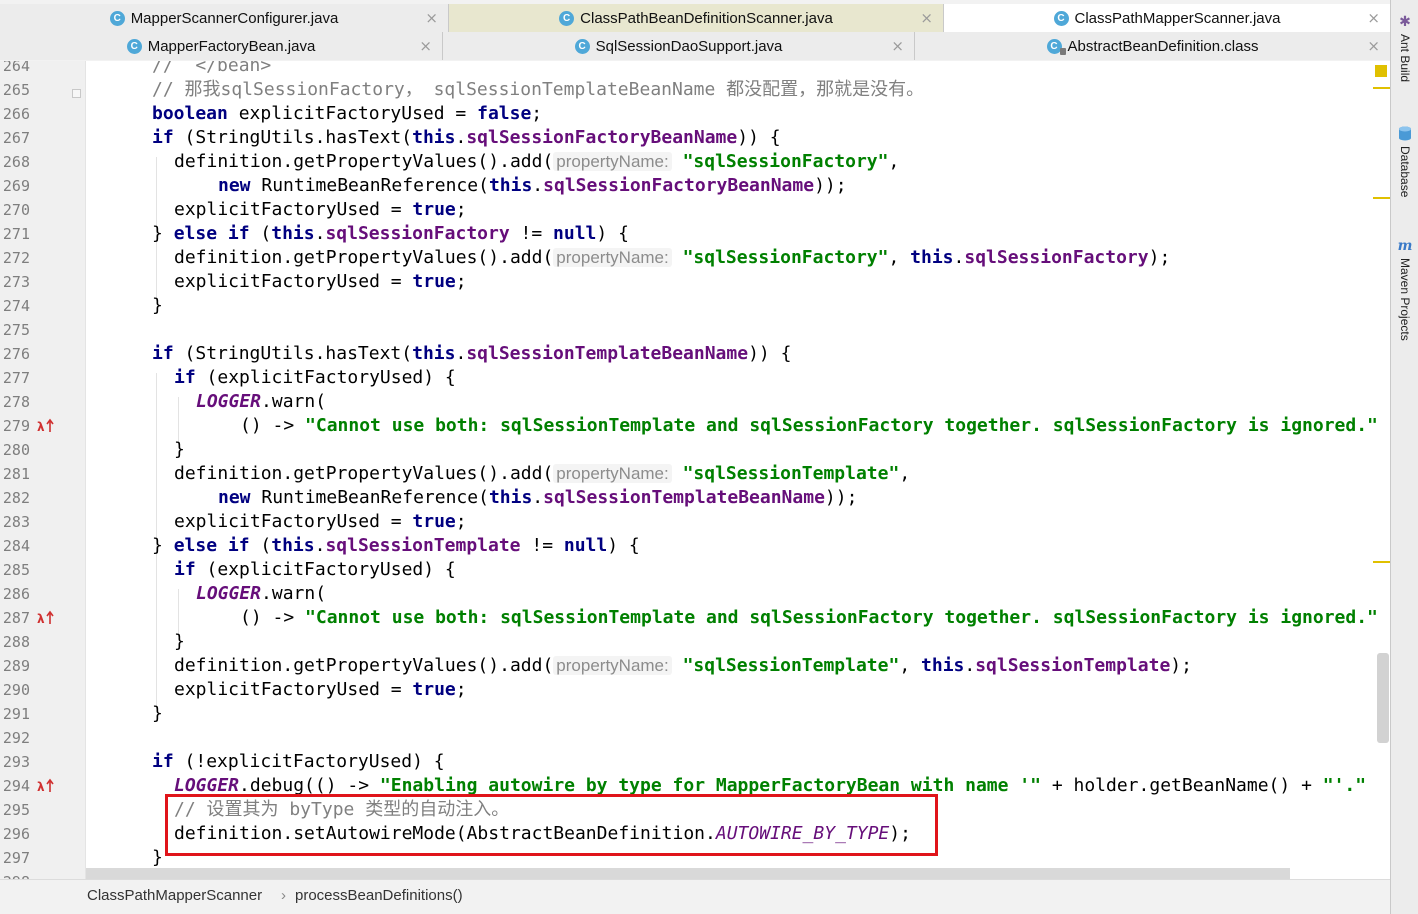 This screenshot has height=914, width=1418. What do you see at coordinates (1056, 46) in the screenshot?
I see `compiled-class-icon: C` at bounding box center [1056, 46].